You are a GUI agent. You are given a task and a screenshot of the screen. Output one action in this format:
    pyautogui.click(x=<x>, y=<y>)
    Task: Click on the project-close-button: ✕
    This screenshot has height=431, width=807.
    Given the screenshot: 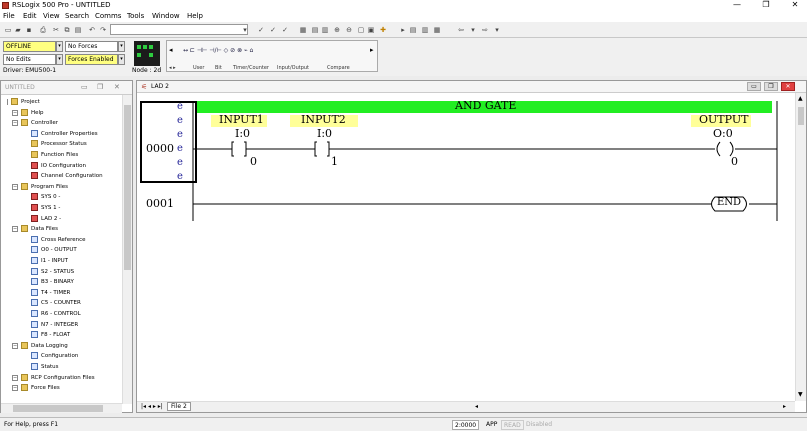 What is the action you would take?
    pyautogui.click(x=117, y=87)
    